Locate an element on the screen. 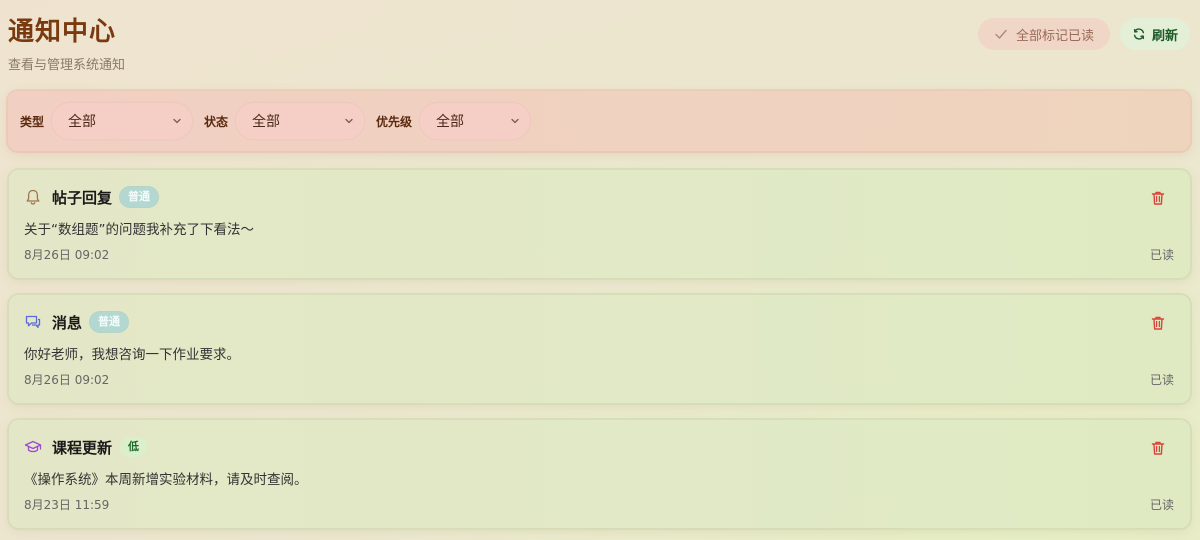 The height and width of the screenshot is (540, 1200). page-title: 通知中心 is located at coordinates (62, 32).